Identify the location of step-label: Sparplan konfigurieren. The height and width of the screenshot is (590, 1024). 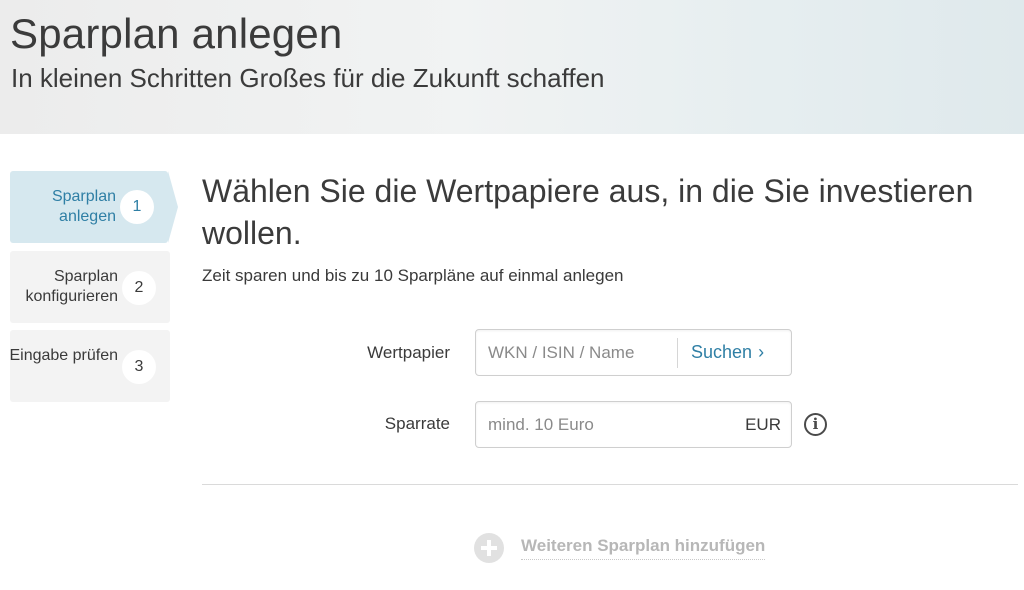
(72, 286).